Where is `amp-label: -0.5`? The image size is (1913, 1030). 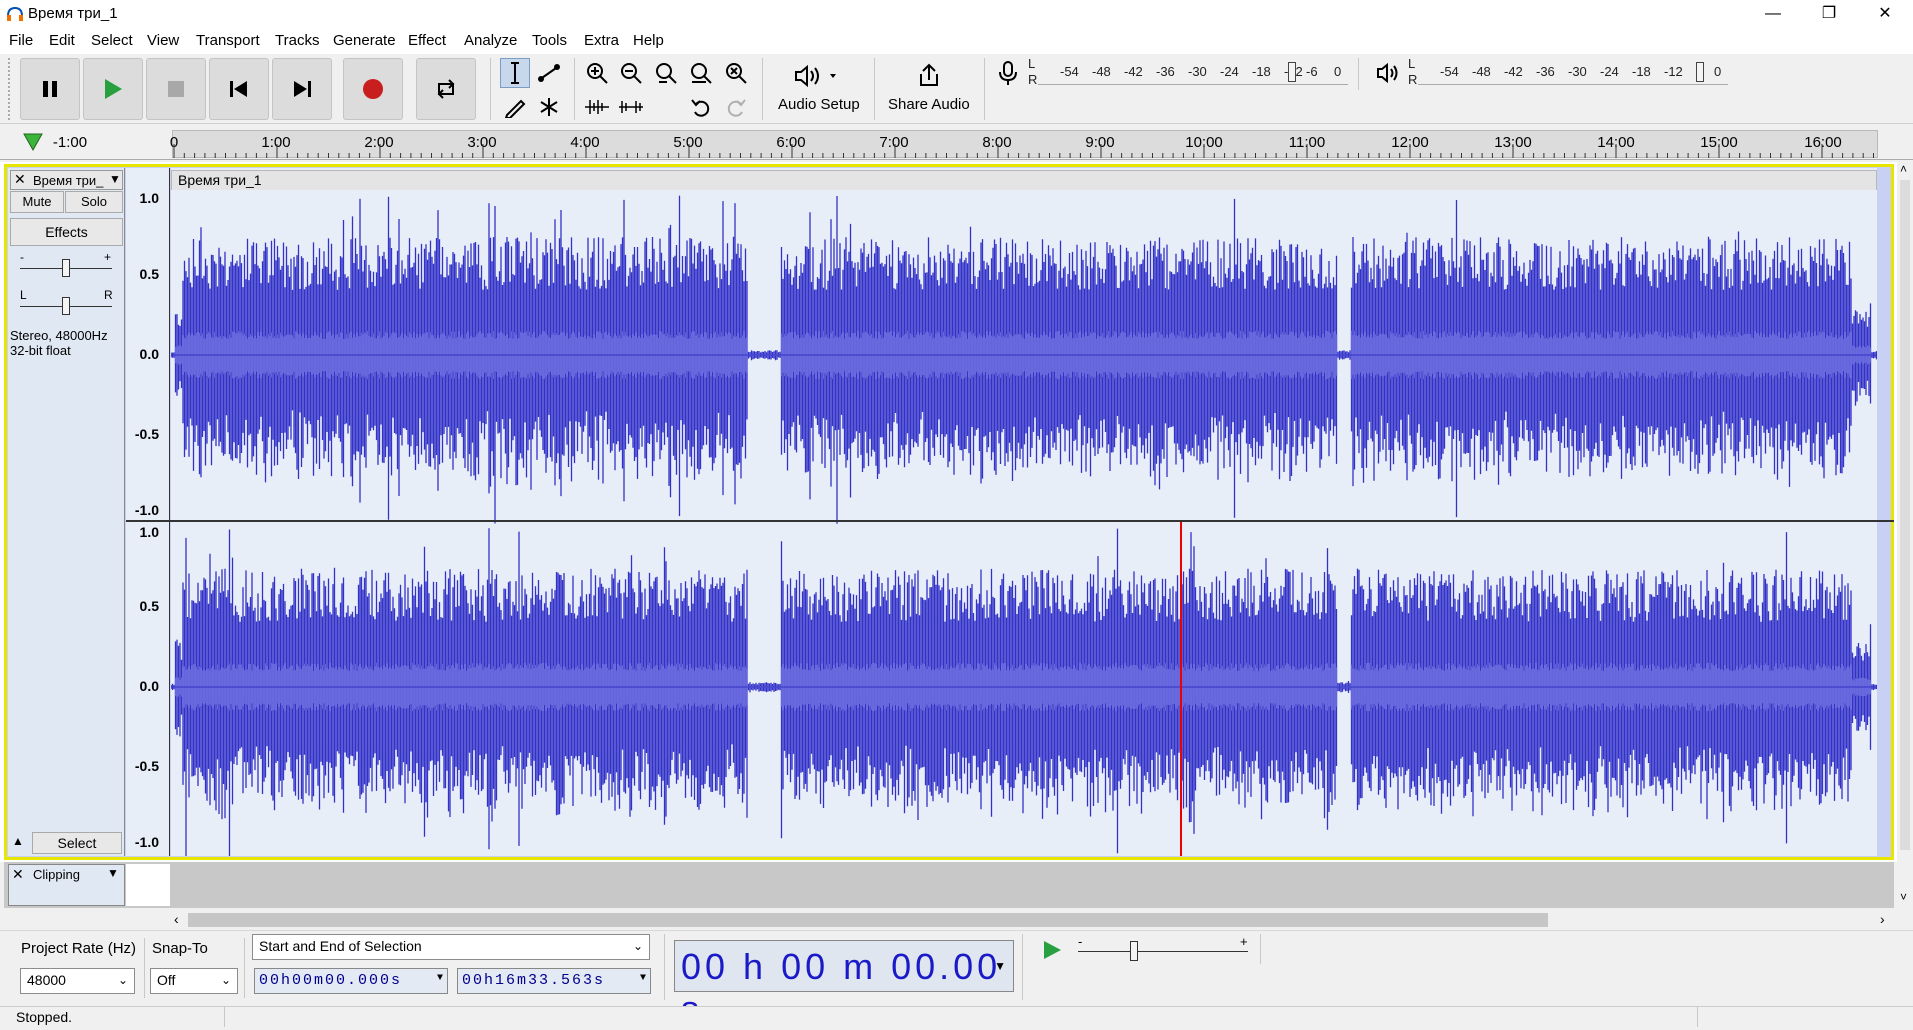
amp-label: -0.5 is located at coordinates (146, 766).